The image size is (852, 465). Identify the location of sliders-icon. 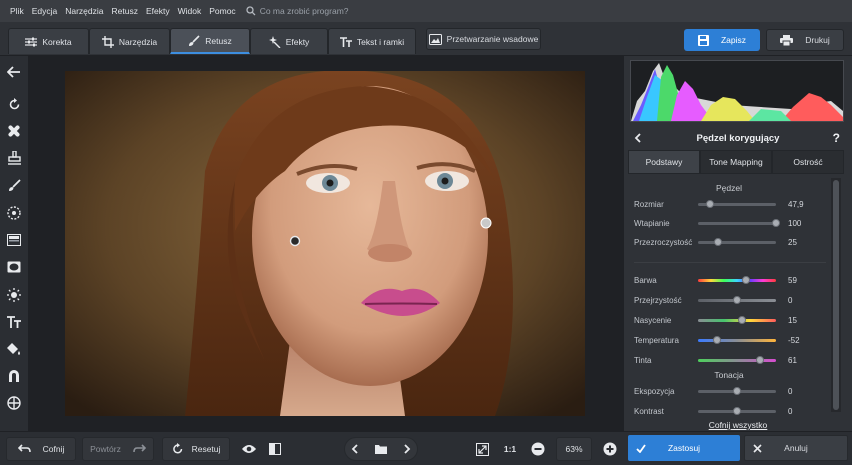
(31, 41).